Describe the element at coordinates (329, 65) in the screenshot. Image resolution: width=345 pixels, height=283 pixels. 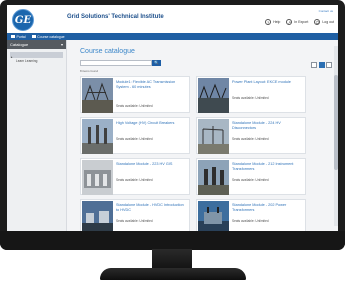
I see `tile-view-icon` at that location.